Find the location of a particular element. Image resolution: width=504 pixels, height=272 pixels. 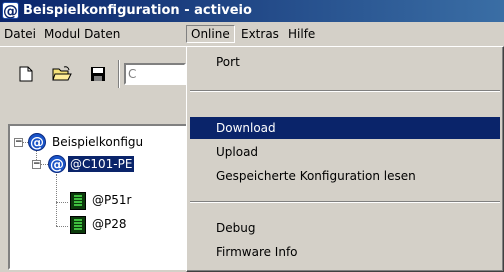

menu-bar: Datei Modul Daten Online Extras Hilfe is located at coordinates (252, 34).